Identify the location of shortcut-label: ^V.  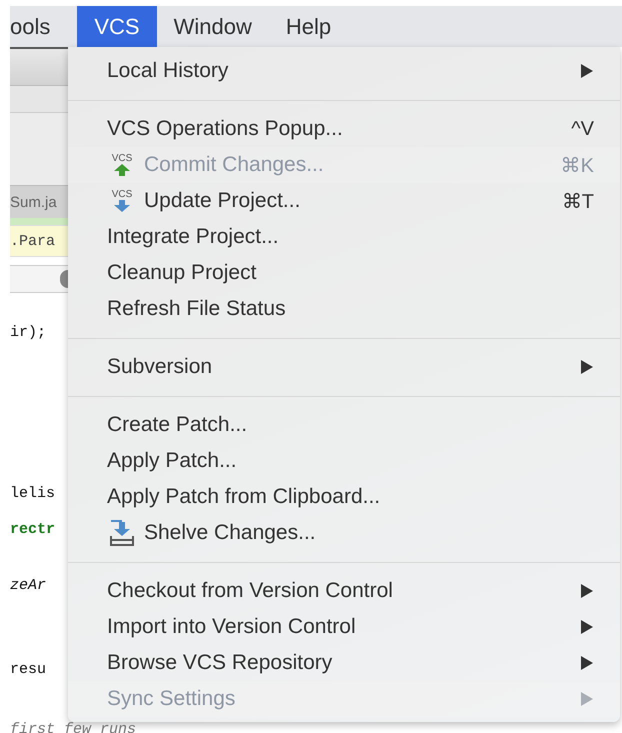
(582, 129).